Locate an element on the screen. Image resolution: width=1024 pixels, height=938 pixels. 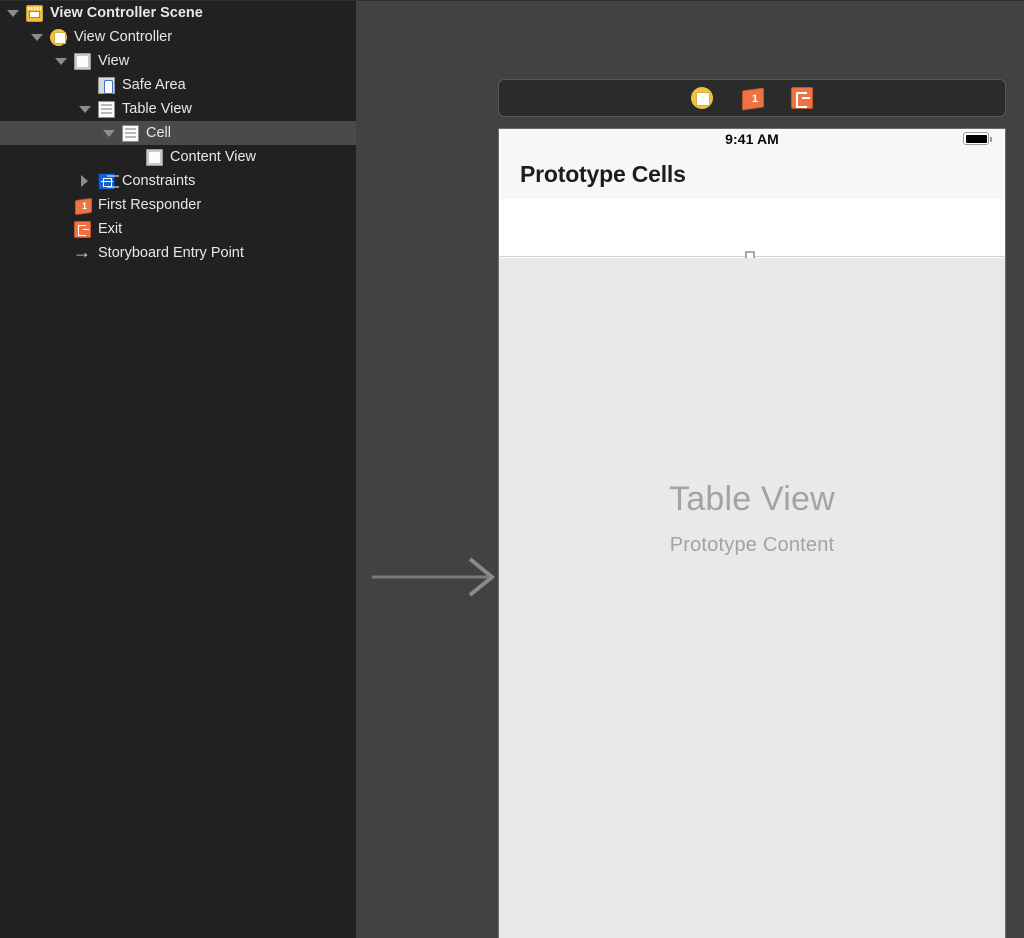
placeholder-subtitle: Prototype Content is located at coordinates (752, 545).